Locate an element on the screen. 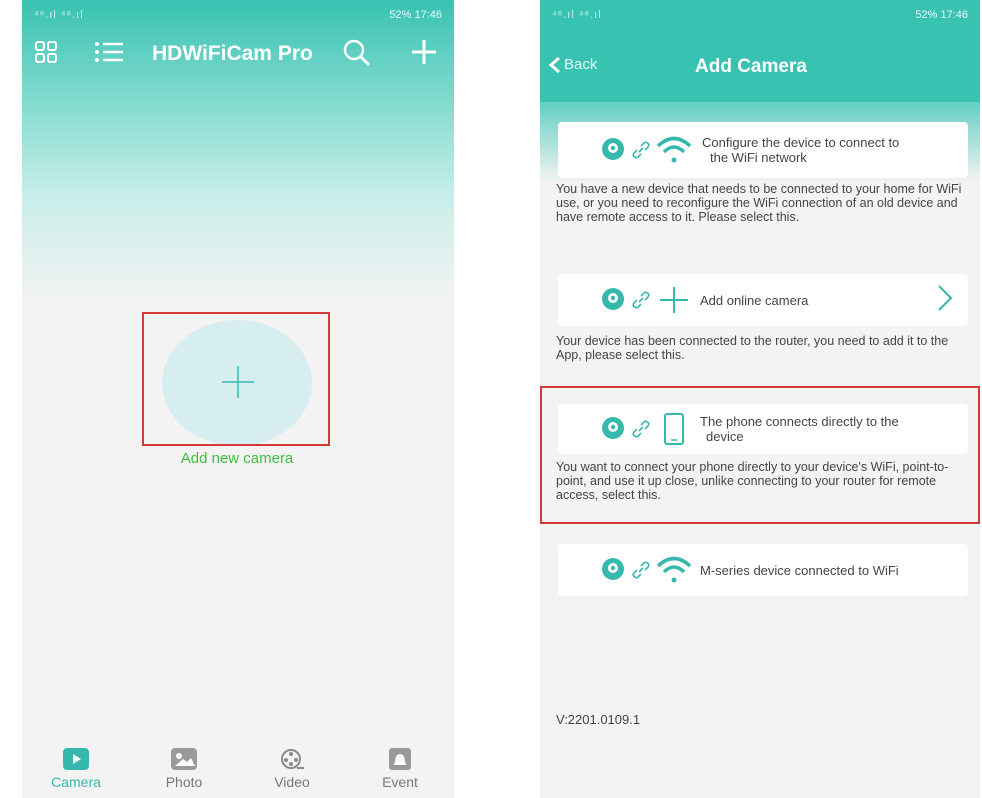 This screenshot has width=982, height=798. app-bar: HDWiFiCam Pro is located at coordinates (238, 52).